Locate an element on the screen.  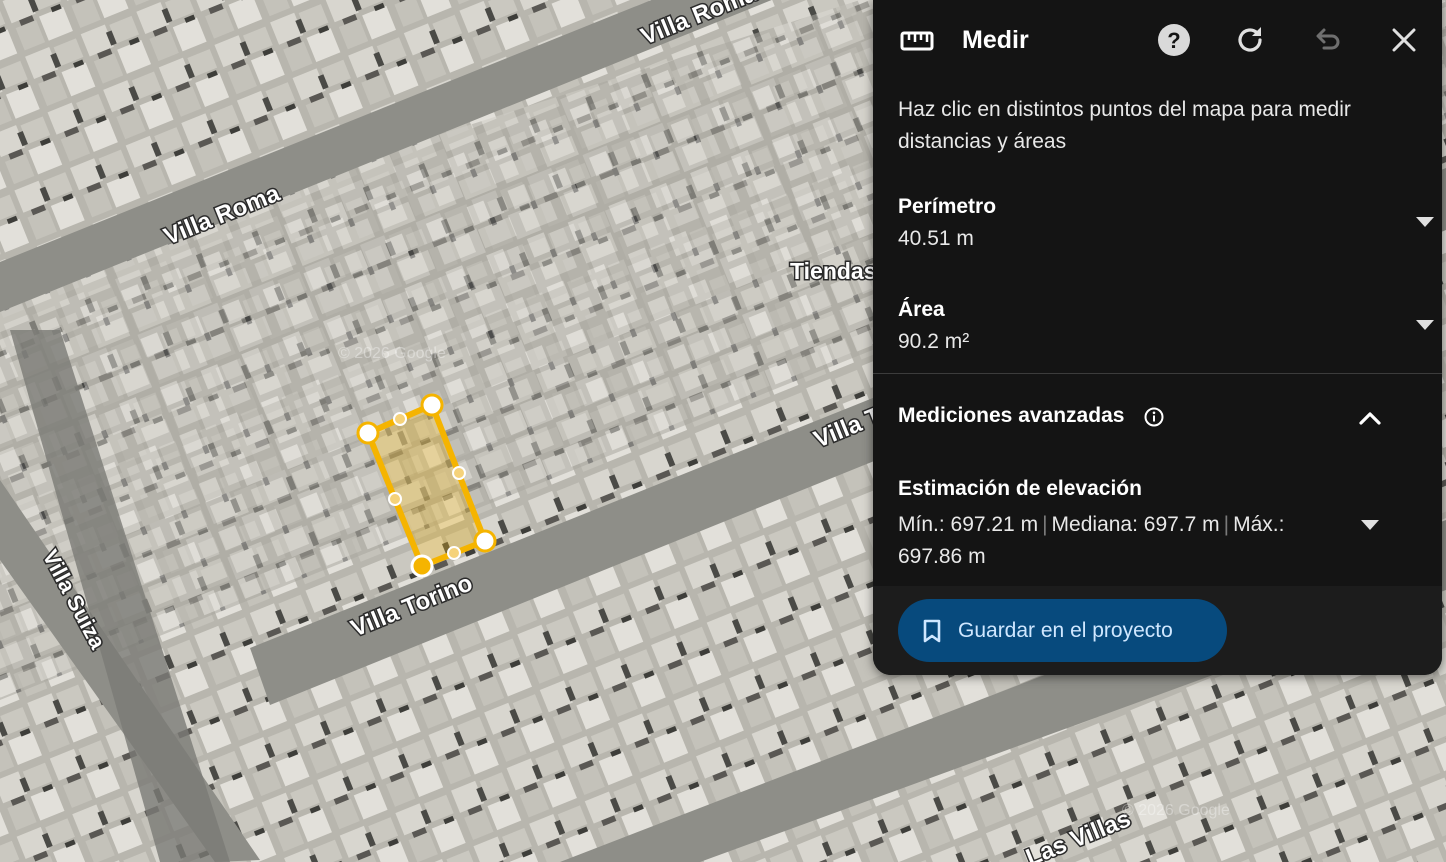
street-label-tiendas: Tiendas is located at coordinates (833, 271).